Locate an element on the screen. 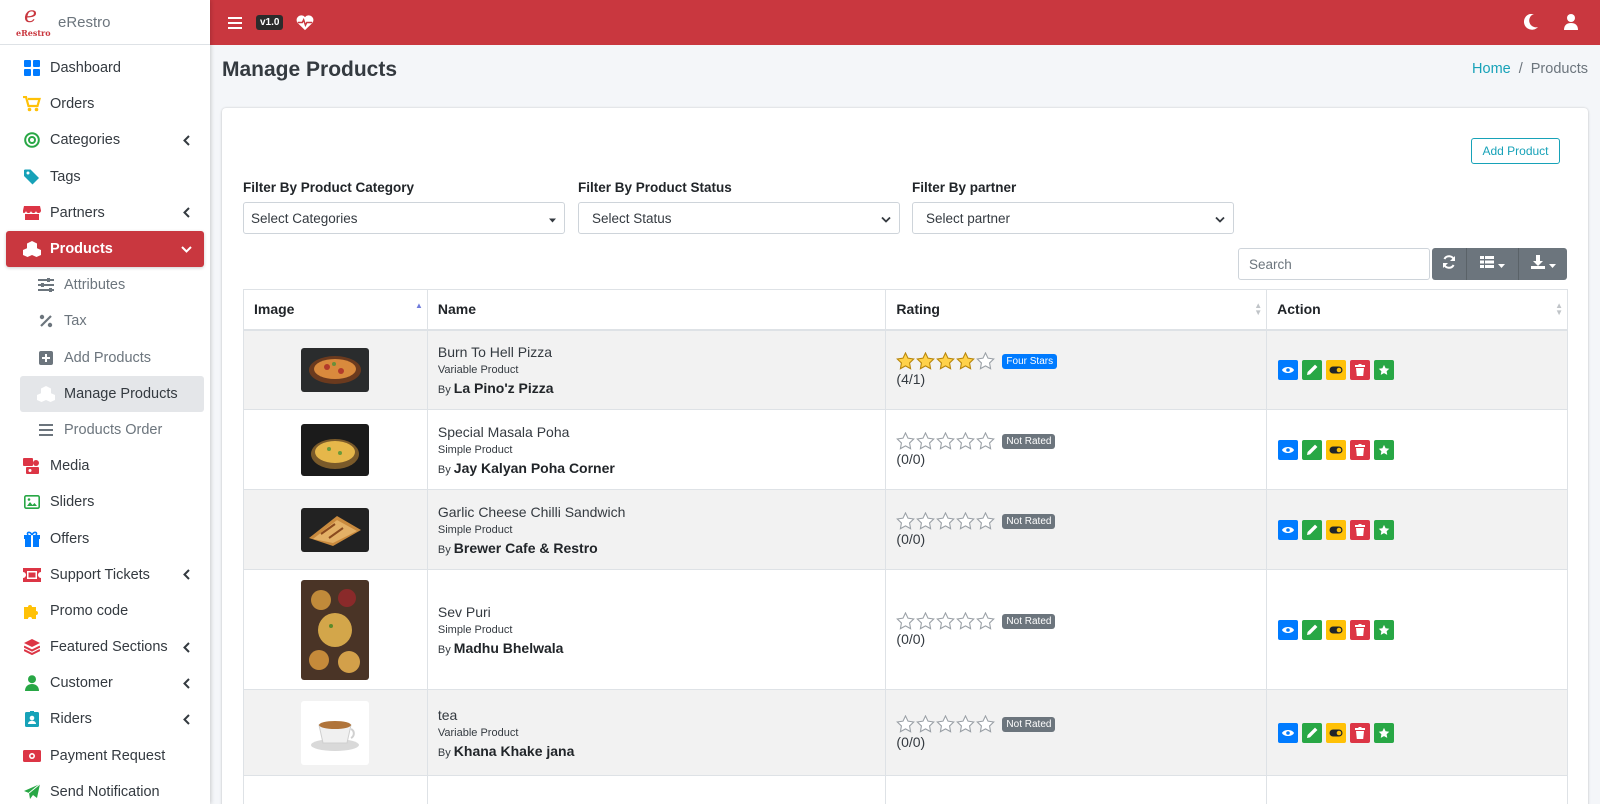 The image size is (1600, 804). sidebar-item-featured-sections: Featured Sections is located at coordinates (105, 647).